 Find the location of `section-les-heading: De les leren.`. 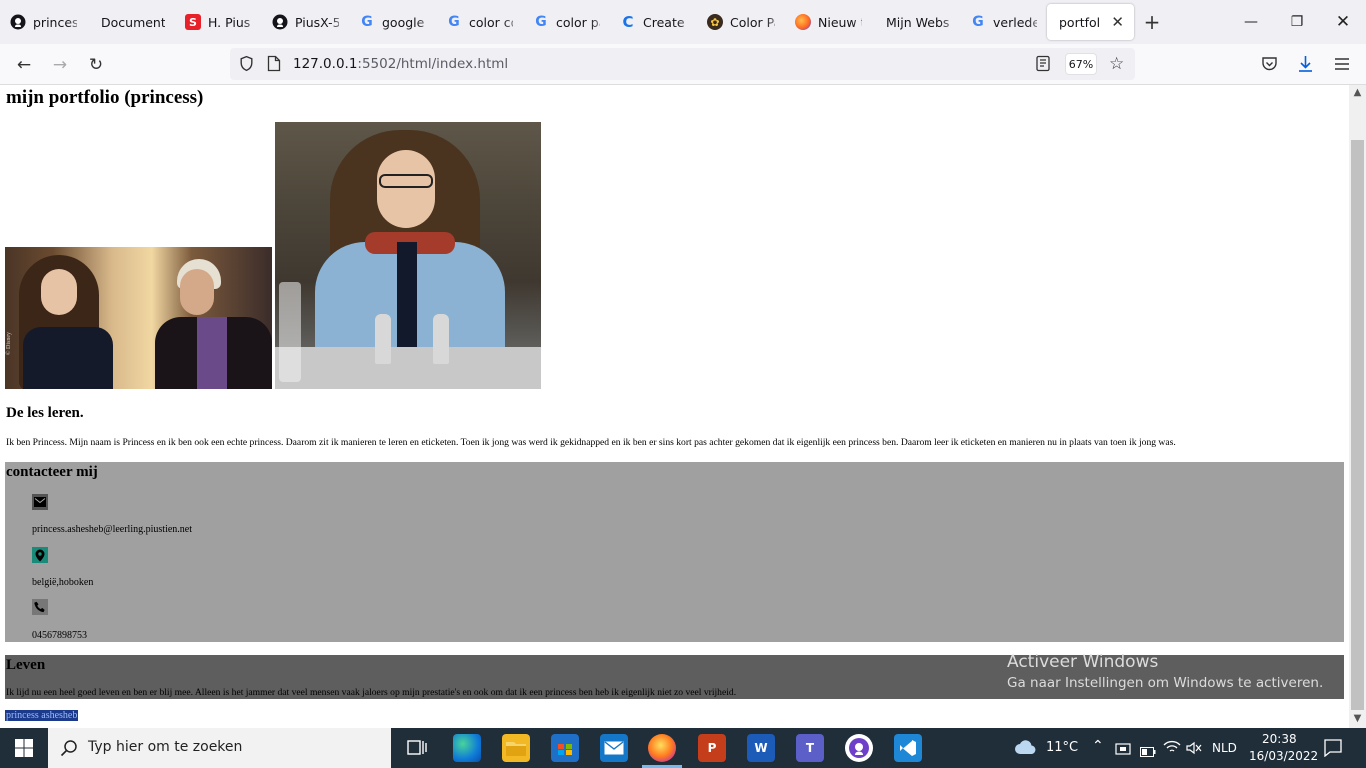

section-les-heading: De les leren. is located at coordinates (45, 413).